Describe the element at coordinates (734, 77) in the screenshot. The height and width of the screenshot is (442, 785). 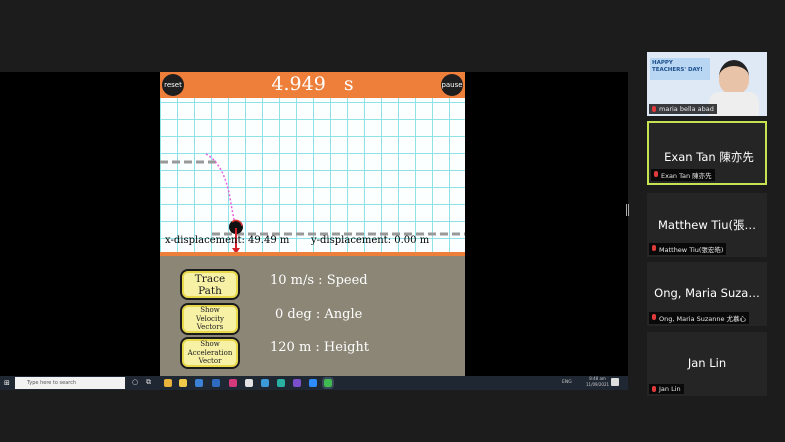
I see `participant-face` at that location.